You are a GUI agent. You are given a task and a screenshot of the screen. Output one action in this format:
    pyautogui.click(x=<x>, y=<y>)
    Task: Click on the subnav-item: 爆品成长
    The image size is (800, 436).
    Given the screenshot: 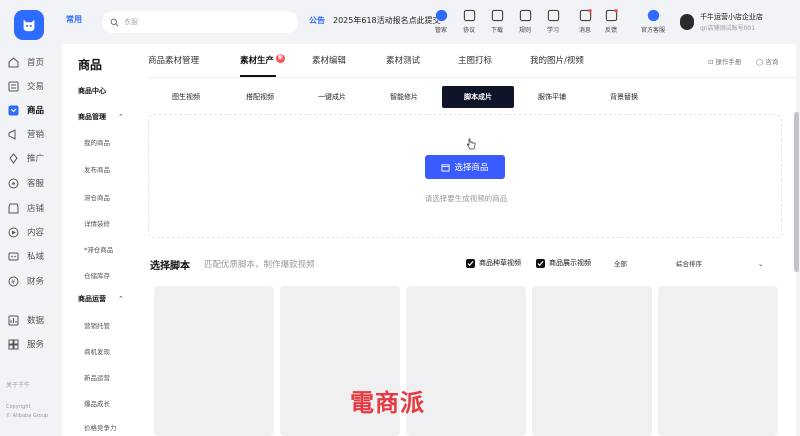 What is the action you would take?
    pyautogui.click(x=97, y=403)
    